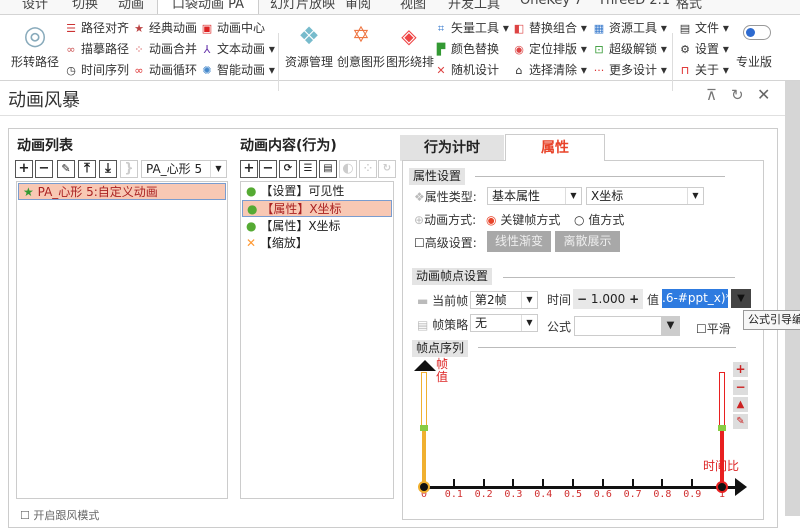  I want to click on list-icon: ☰, so click(308, 169).